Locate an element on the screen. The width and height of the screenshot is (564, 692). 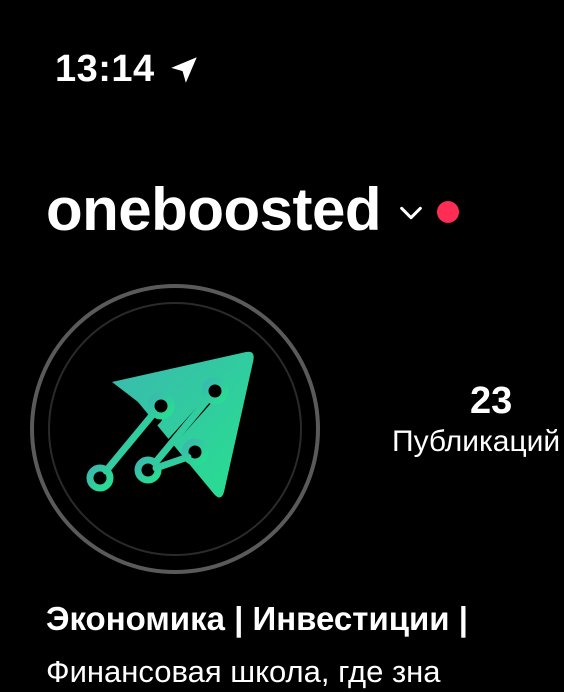
status-time: 13:14 is located at coordinates (128, 69).